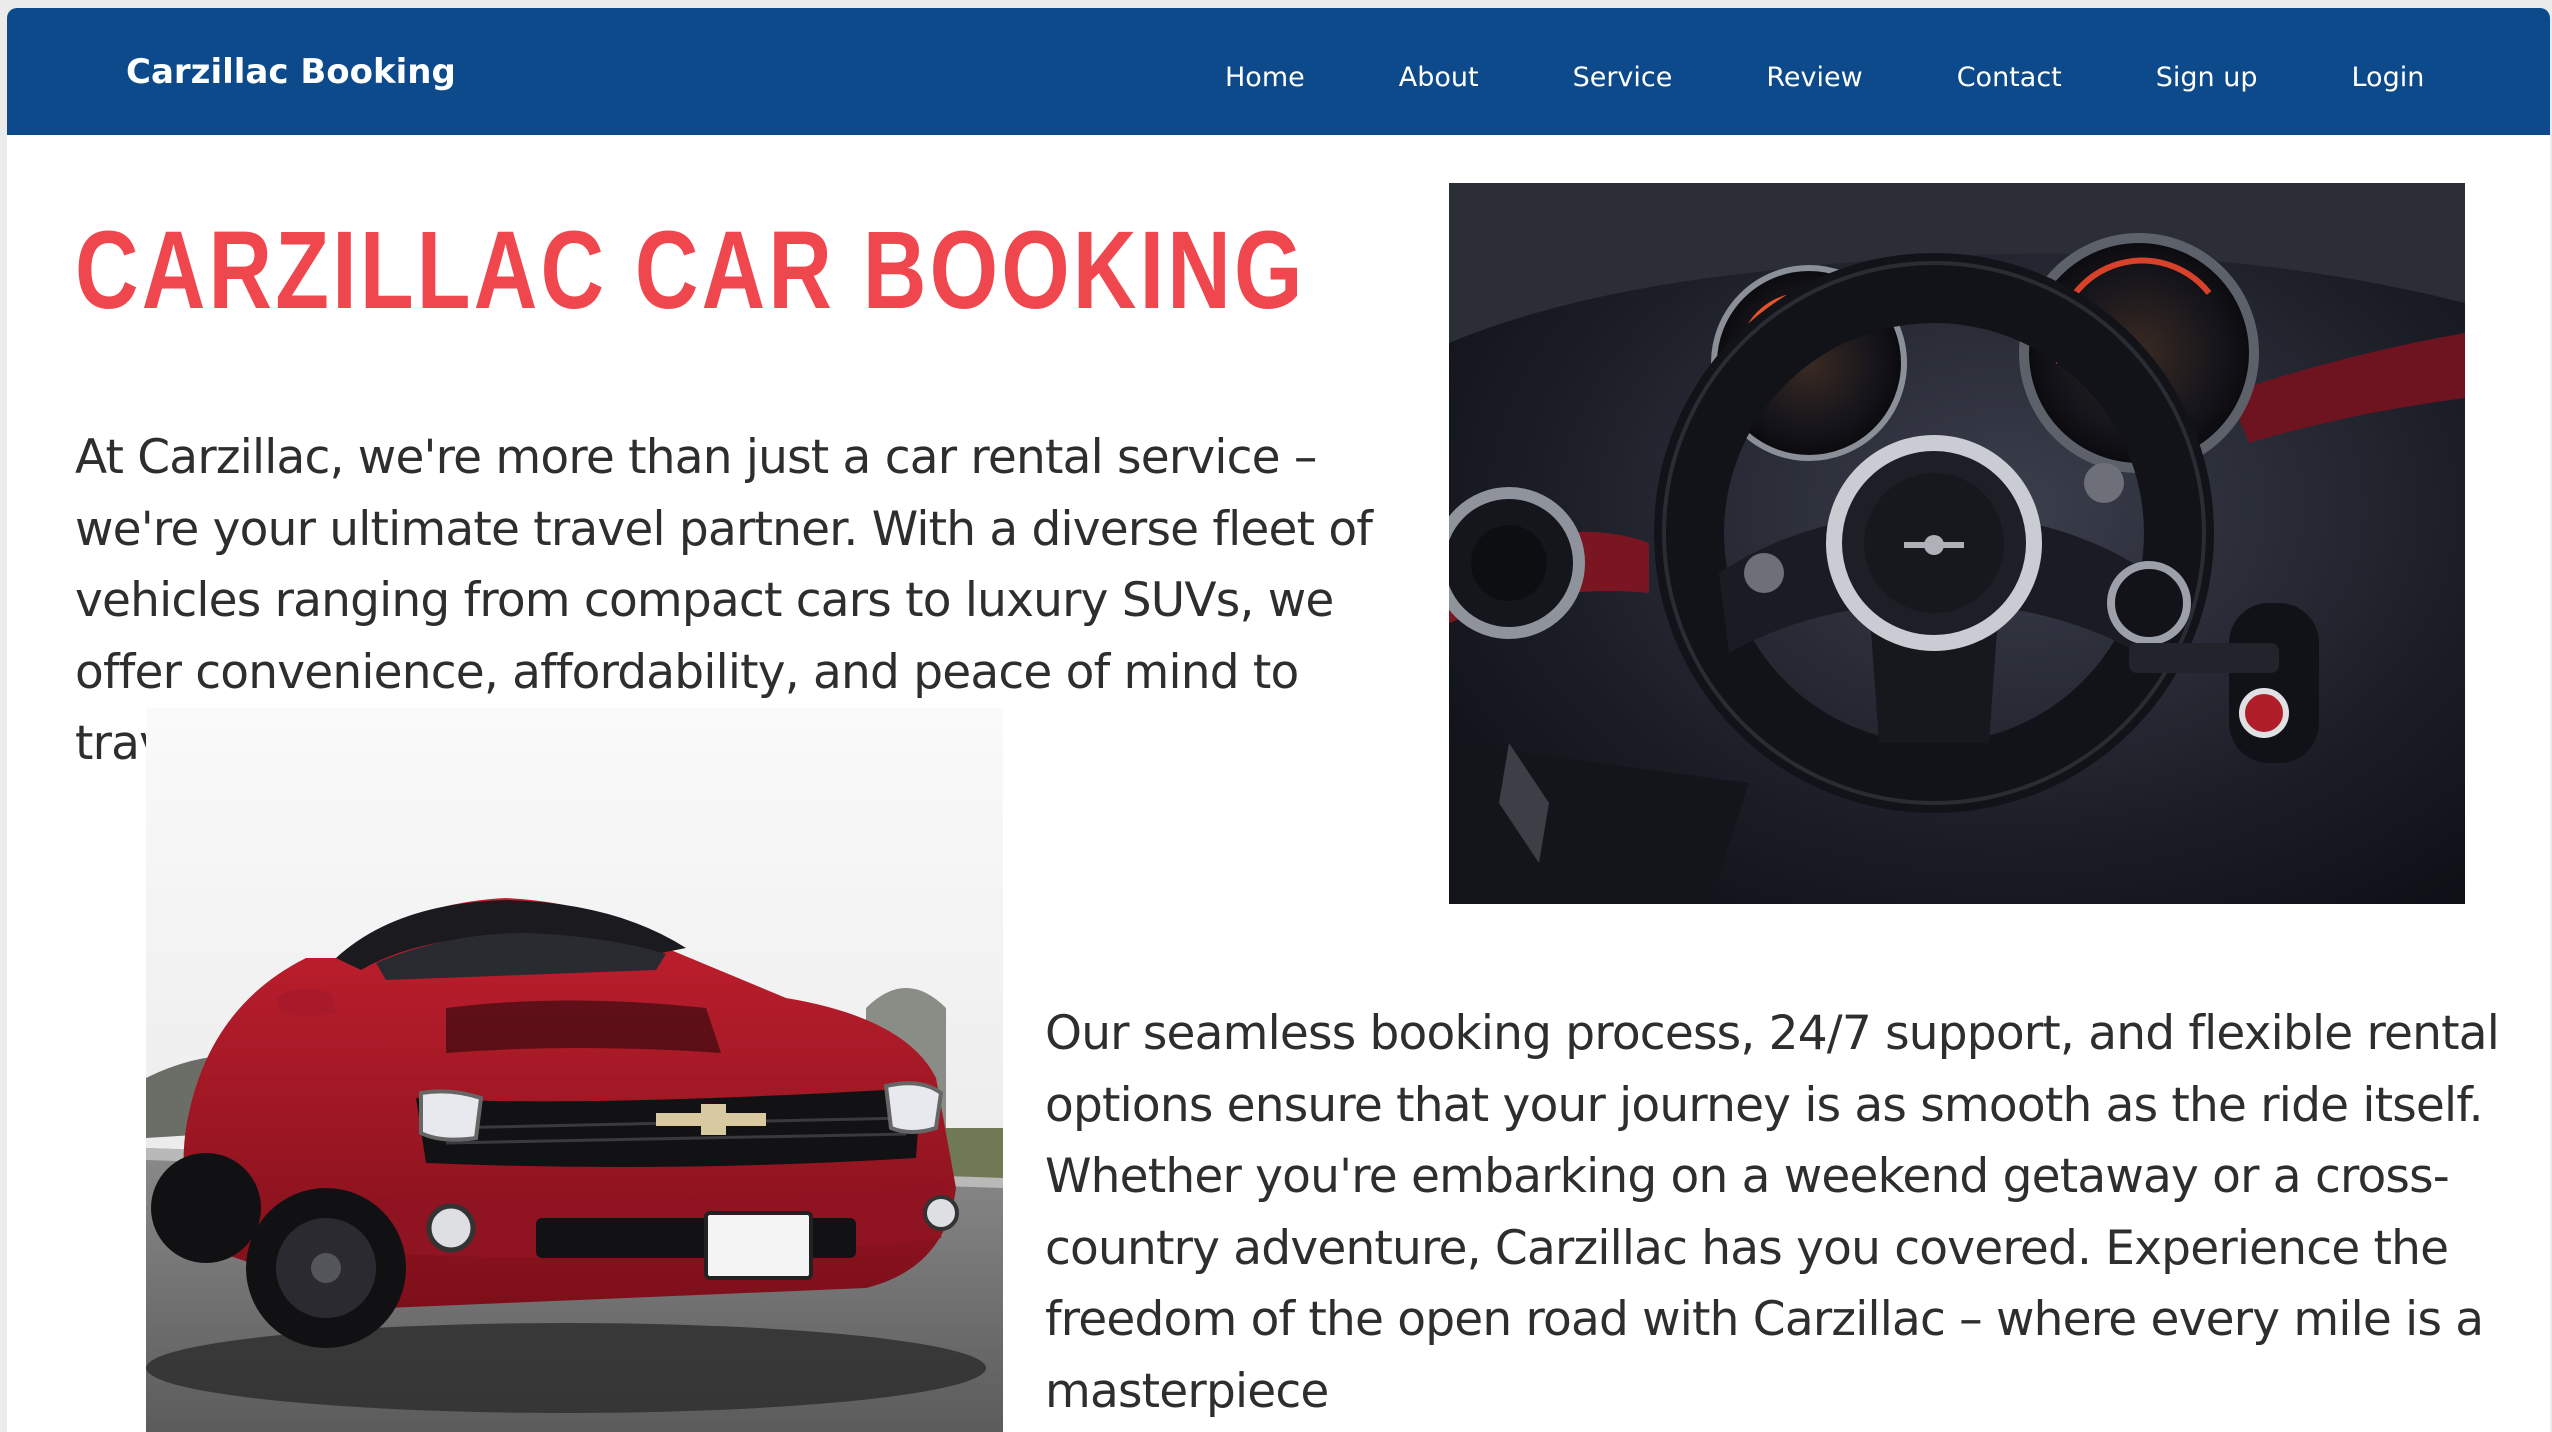 This screenshot has width=2552, height=1432. Describe the element at coordinates (1439, 77) in the screenshot. I see `nav-link-about: About` at that location.